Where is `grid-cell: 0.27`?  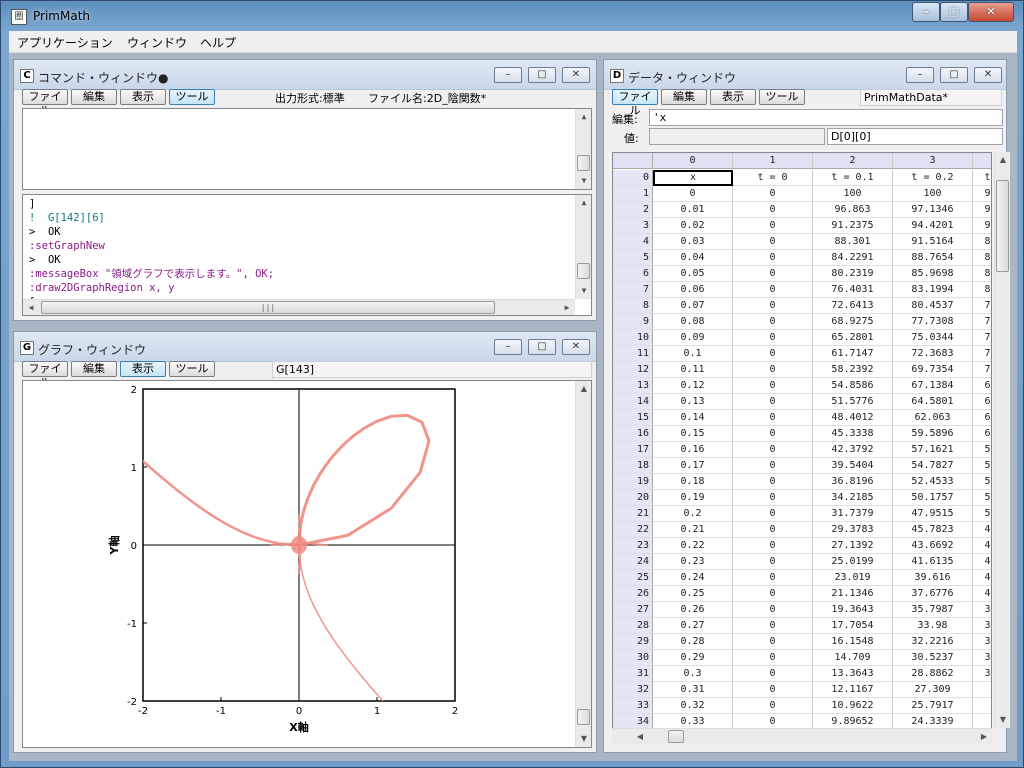
grid-cell: 0.27 is located at coordinates (693, 626).